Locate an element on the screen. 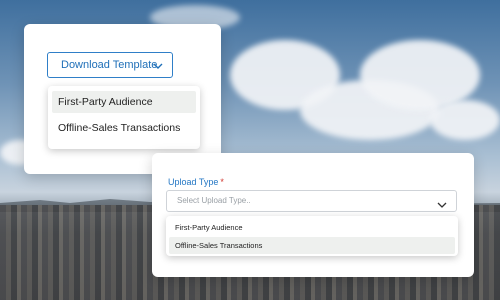 Image resolution: width=500 pixels, height=300 pixels. menu-item-first-party-audience: First-Party Audience is located at coordinates (124, 102).